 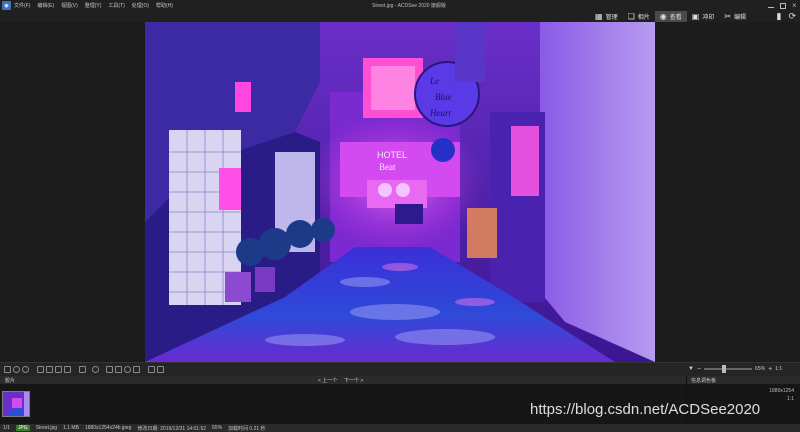 What do you see at coordinates (727, 192) in the screenshot?
I see `right-empty-area` at bounding box center [727, 192].